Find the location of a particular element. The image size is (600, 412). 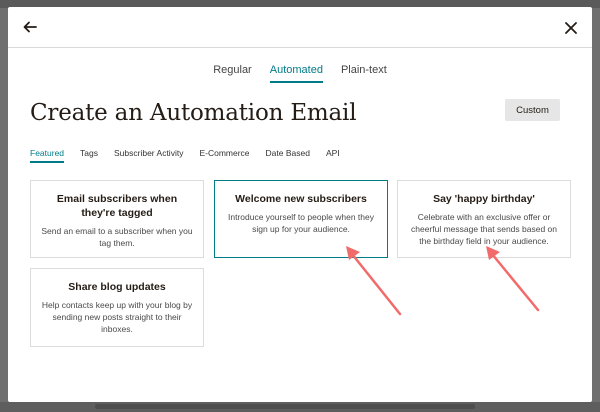

background-page-content is located at coordinates (285, 406).